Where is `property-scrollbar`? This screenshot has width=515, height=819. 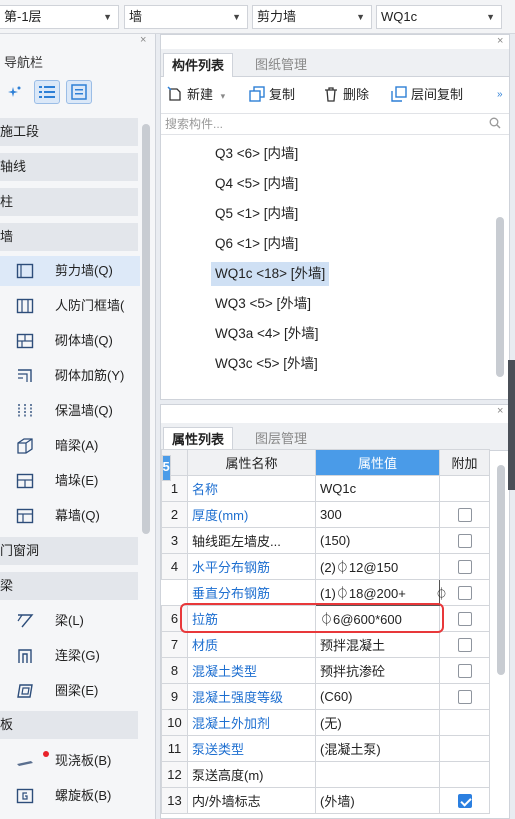
property-scrollbar is located at coordinates (501, 570).